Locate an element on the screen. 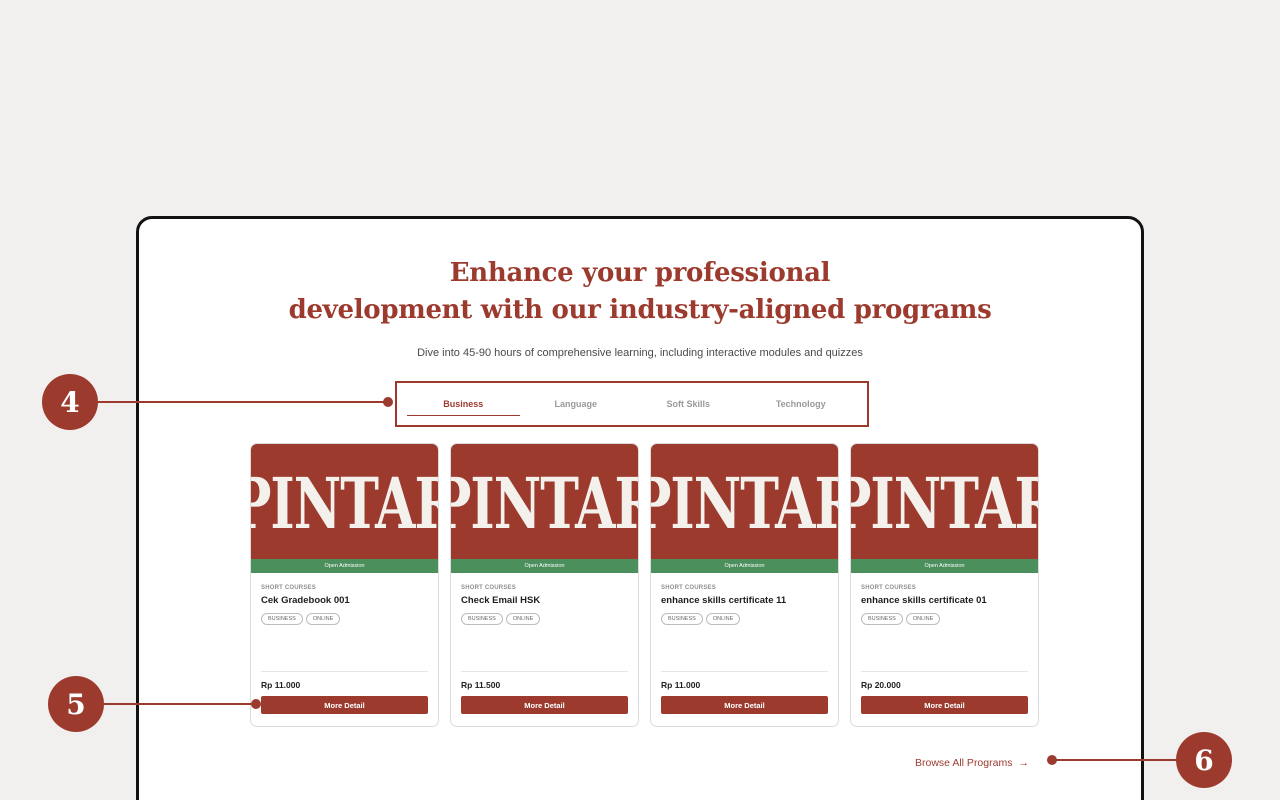 The width and height of the screenshot is (1280, 800). program-price: Rp 11.500 is located at coordinates (481, 685).